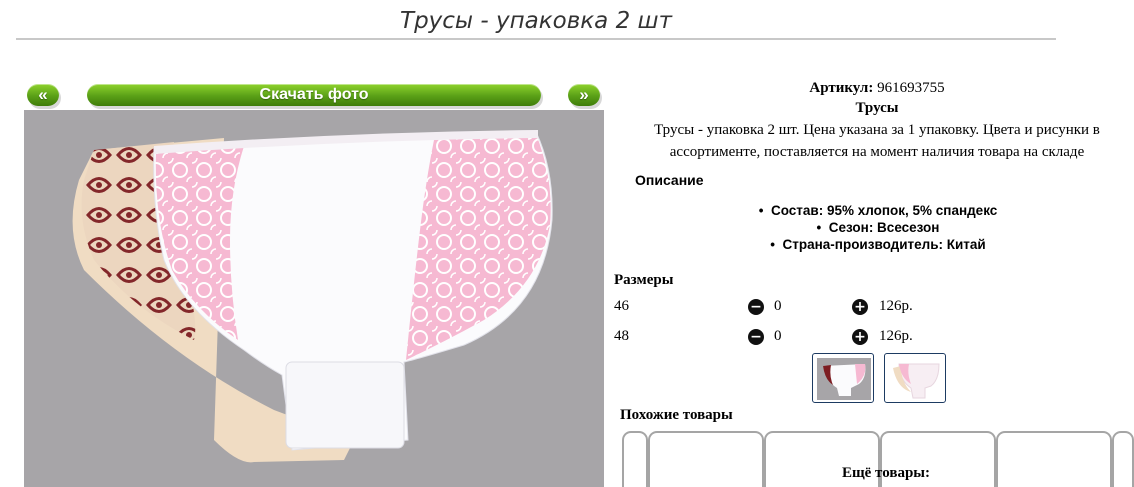 The width and height of the screenshot is (1134, 487). Describe the element at coordinates (536, 39) in the screenshot. I see `title-divider` at that location.